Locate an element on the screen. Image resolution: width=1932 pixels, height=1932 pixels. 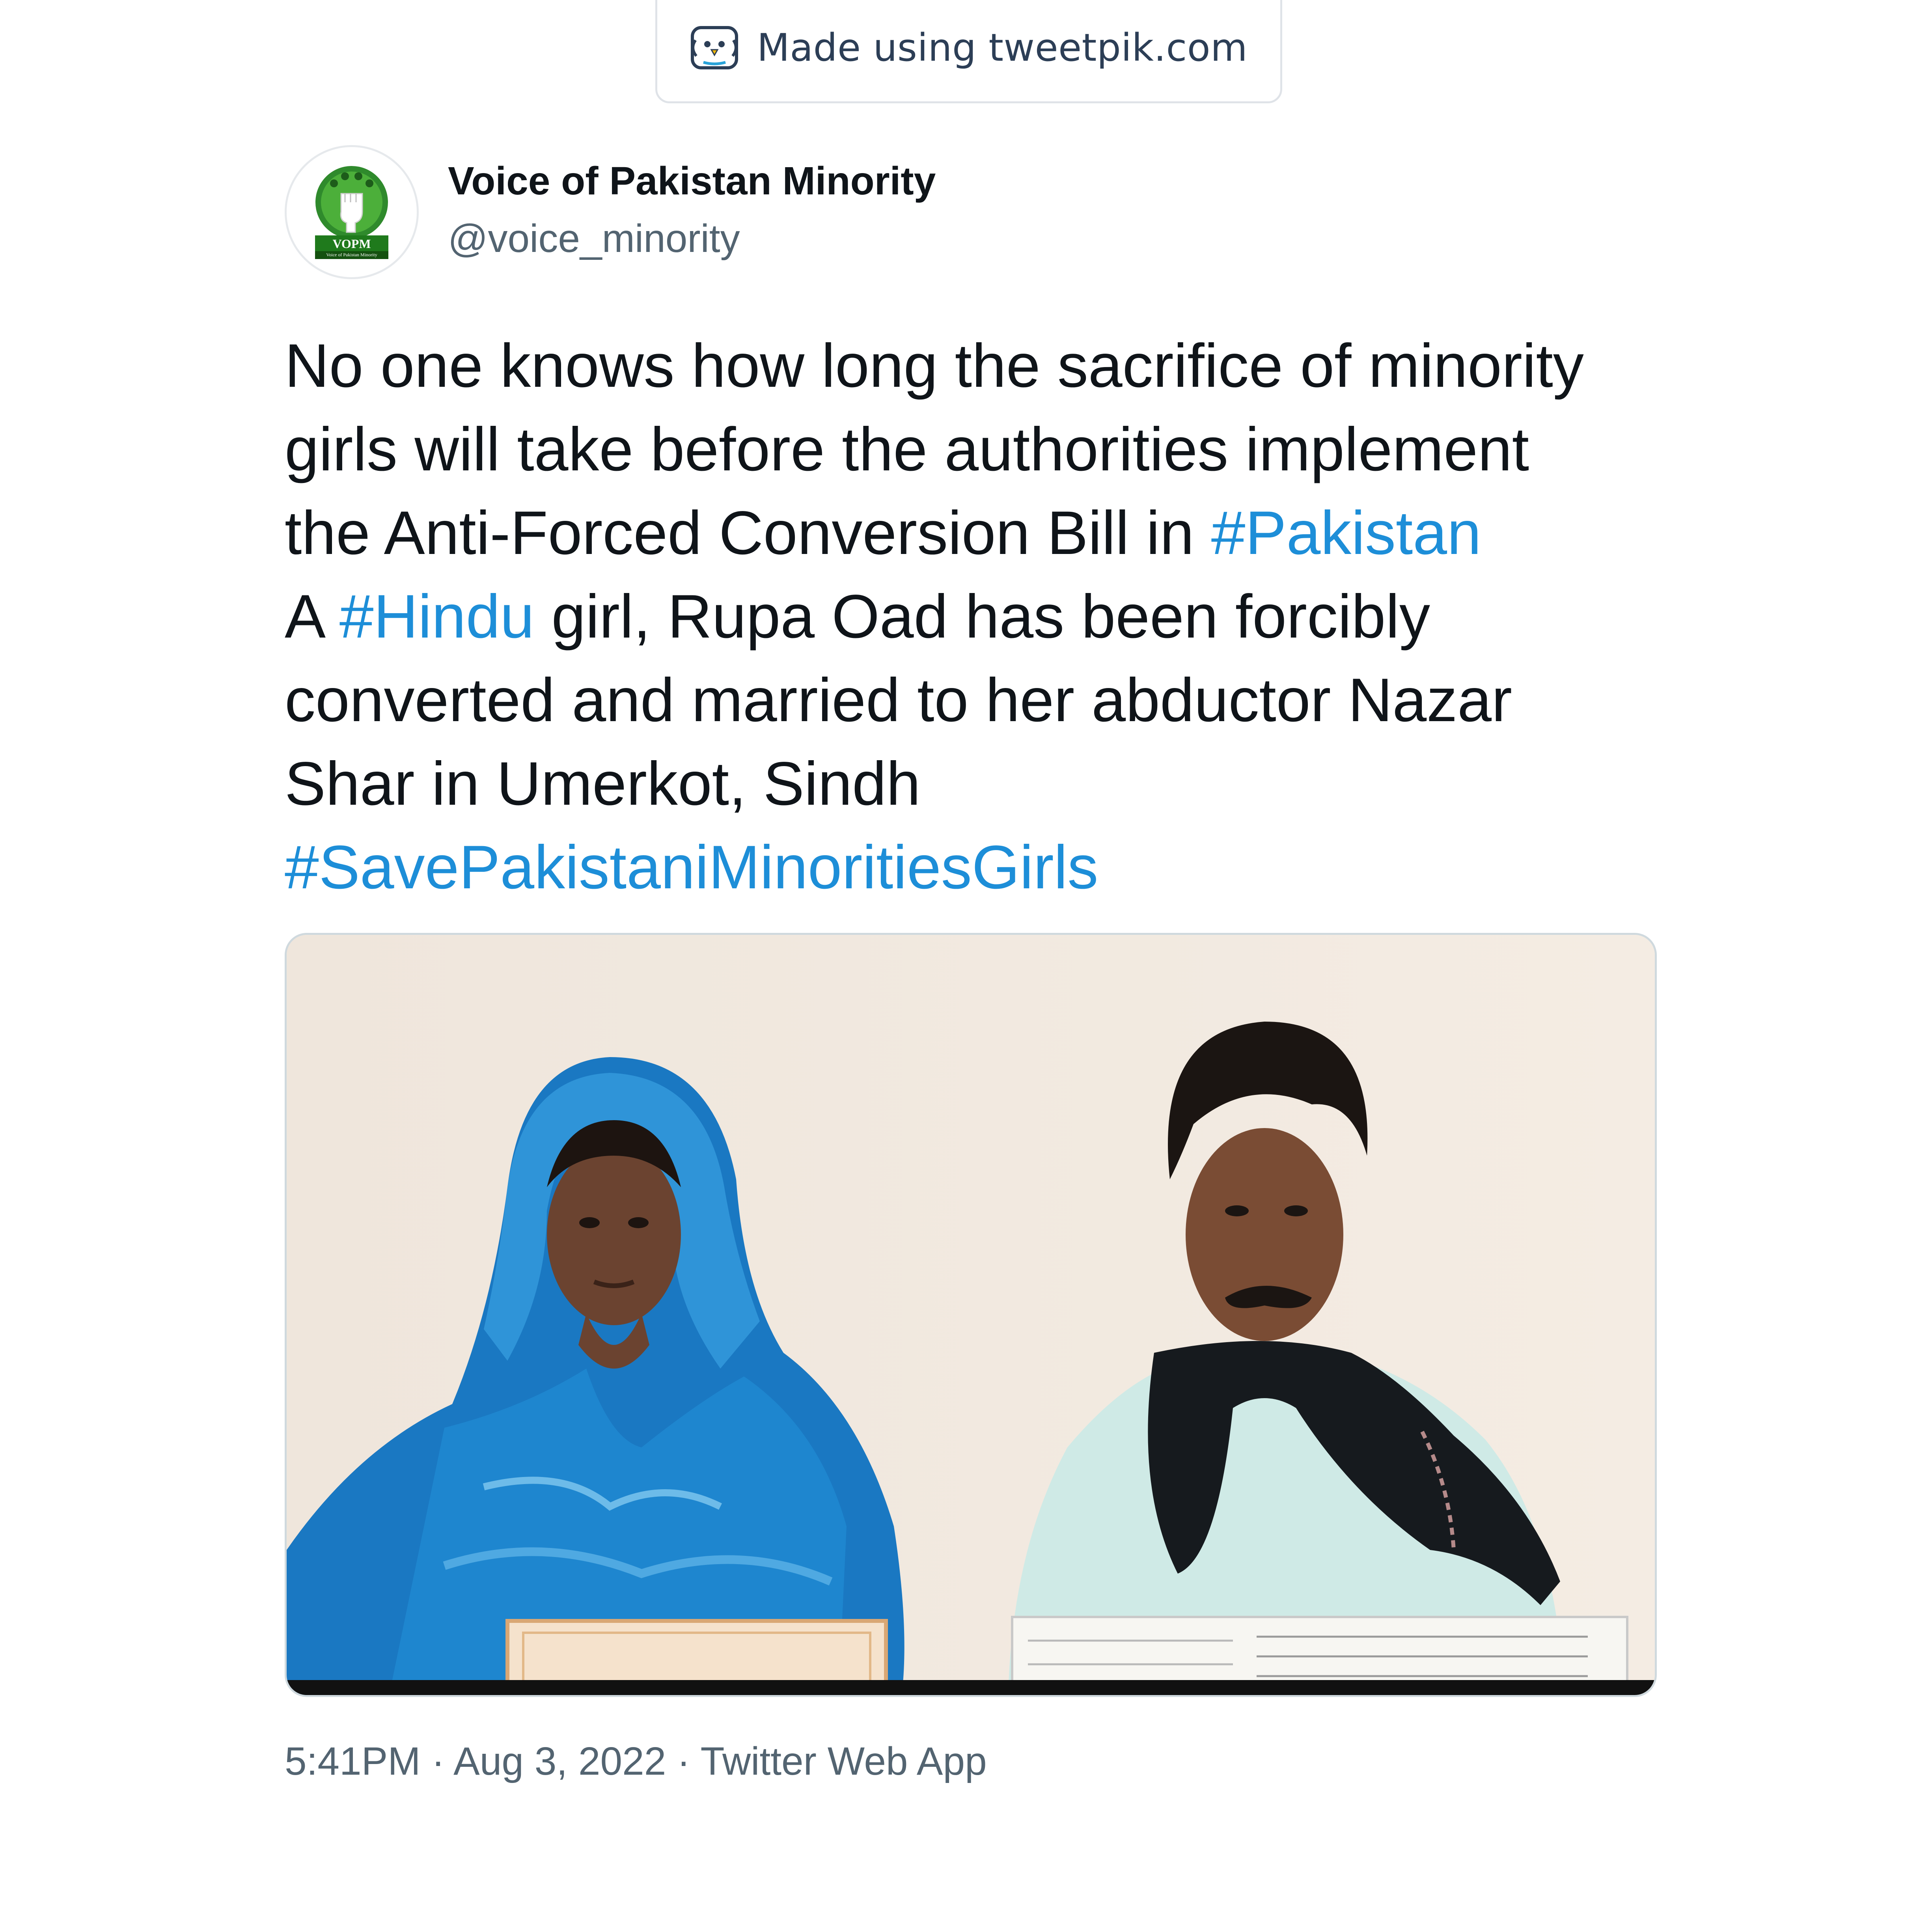
tweet-line: #SavePakistaniMinoritiesGirls is located at coordinates (986, 868).